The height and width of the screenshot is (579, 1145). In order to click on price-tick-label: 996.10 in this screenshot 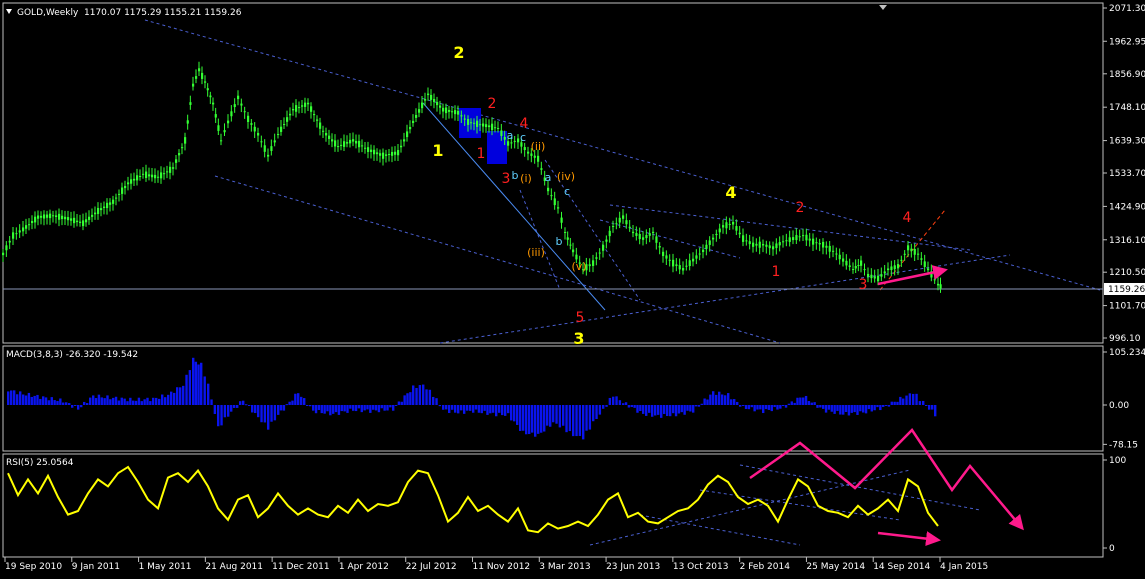, I will do `click(1125, 339)`.